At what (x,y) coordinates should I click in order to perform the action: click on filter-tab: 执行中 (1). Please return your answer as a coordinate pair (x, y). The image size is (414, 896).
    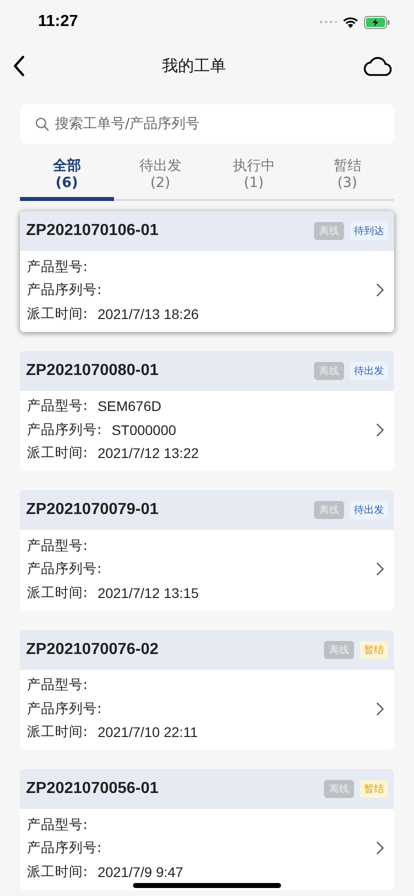
    Looking at the image, I should click on (253, 179).